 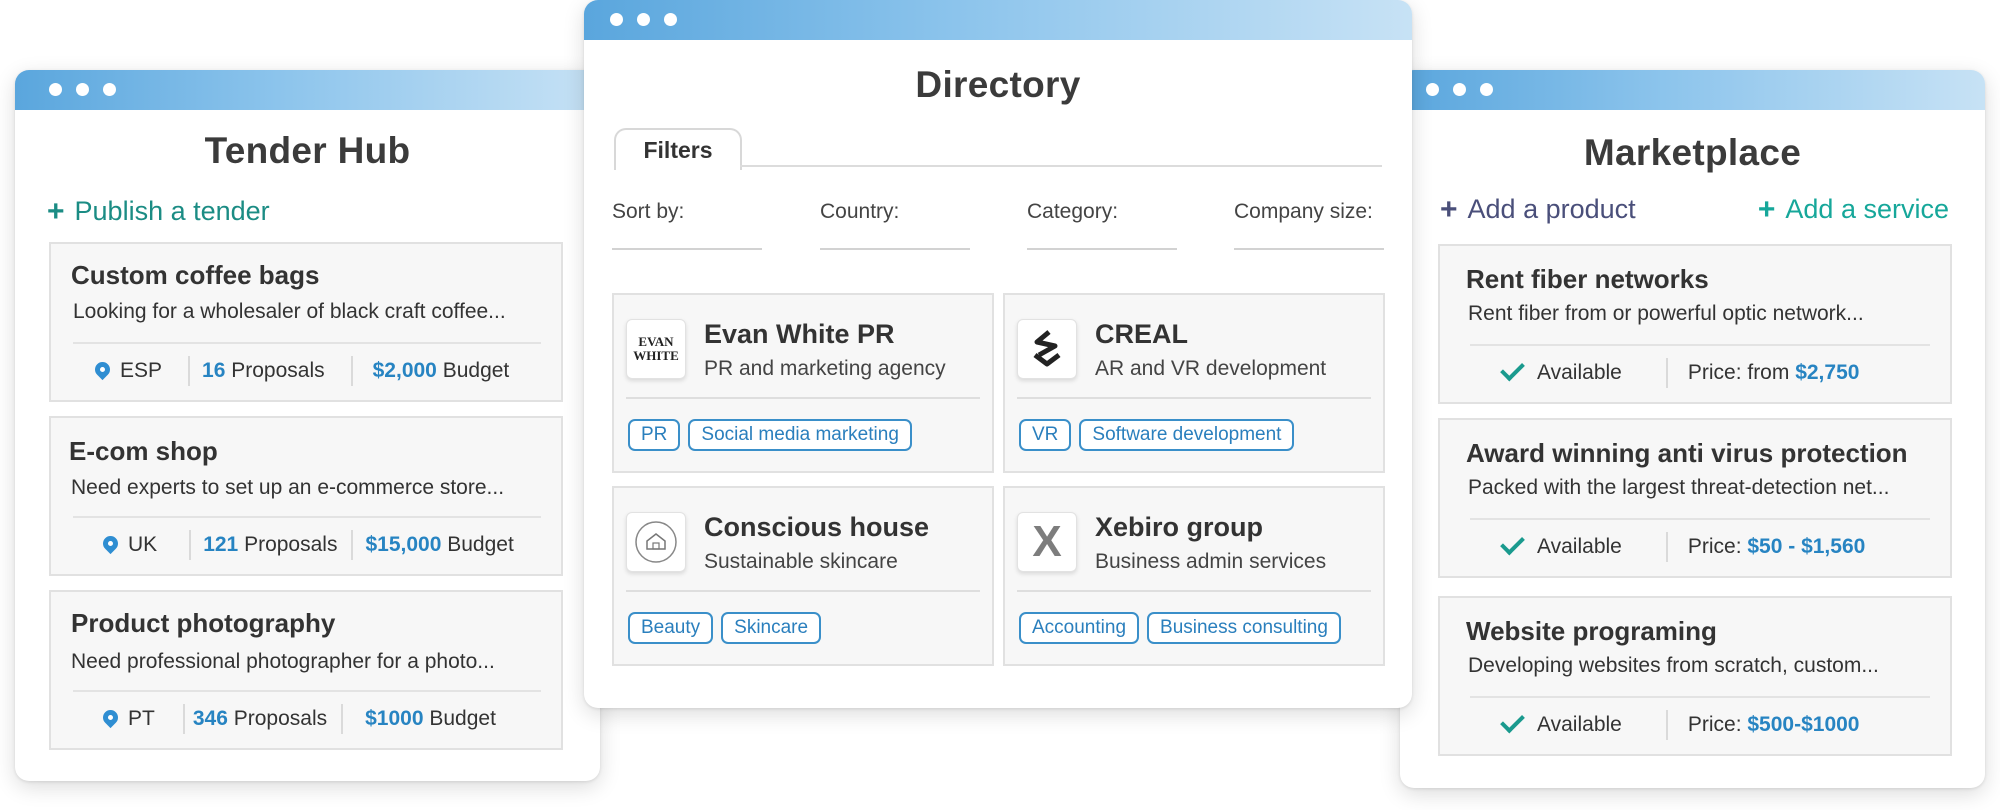 What do you see at coordinates (1587, 279) in the screenshot?
I see `product-title: Rent fiber networks` at bounding box center [1587, 279].